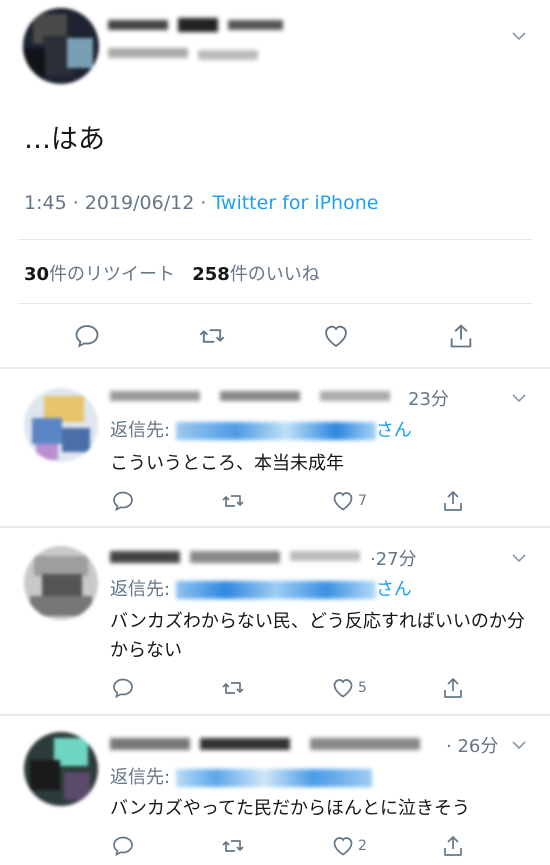  What do you see at coordinates (472, 746) in the screenshot?
I see `reply-timestamp: · 26分` at bounding box center [472, 746].